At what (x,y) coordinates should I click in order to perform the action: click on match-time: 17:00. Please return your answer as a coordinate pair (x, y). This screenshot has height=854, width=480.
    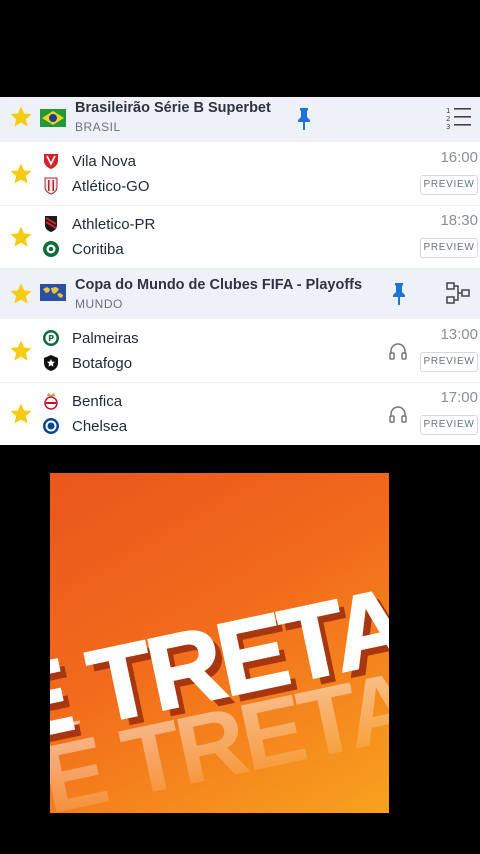
    Looking at the image, I should click on (459, 397).